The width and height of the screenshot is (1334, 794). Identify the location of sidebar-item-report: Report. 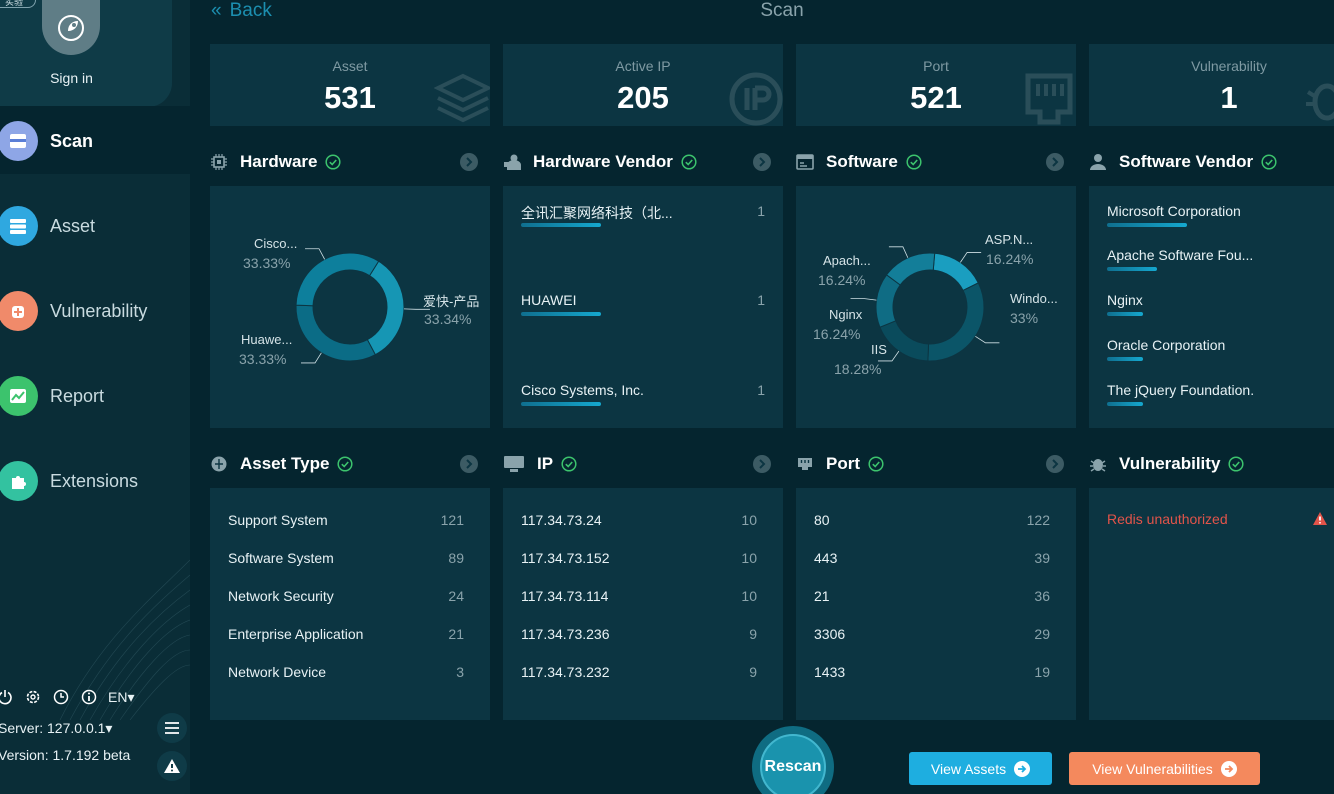
(95, 396).